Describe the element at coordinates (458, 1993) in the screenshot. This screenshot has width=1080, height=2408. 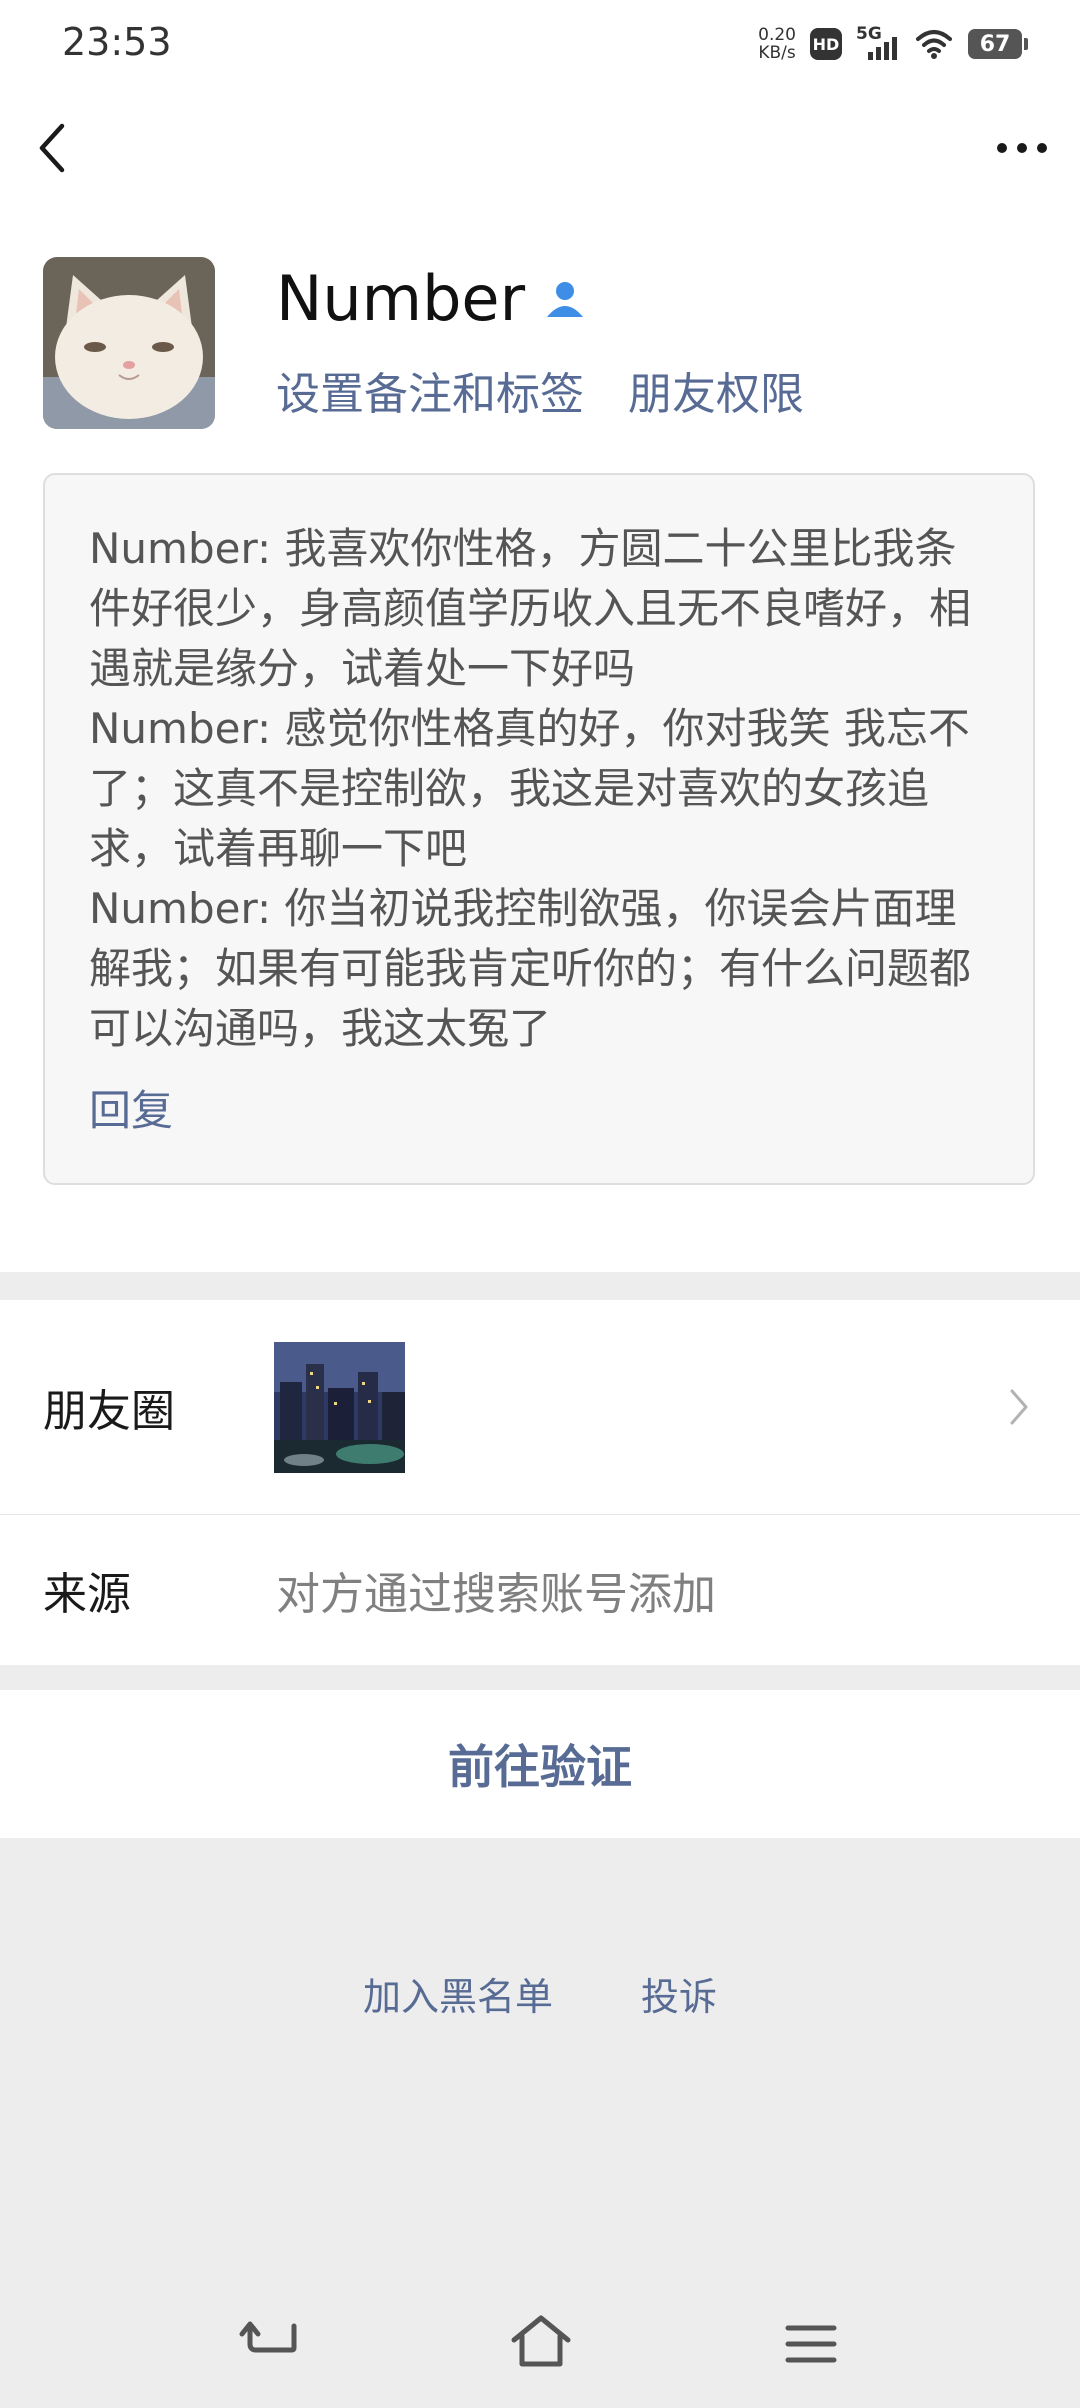
I see `add-to-blacklist-link: 加入黑名单` at that location.